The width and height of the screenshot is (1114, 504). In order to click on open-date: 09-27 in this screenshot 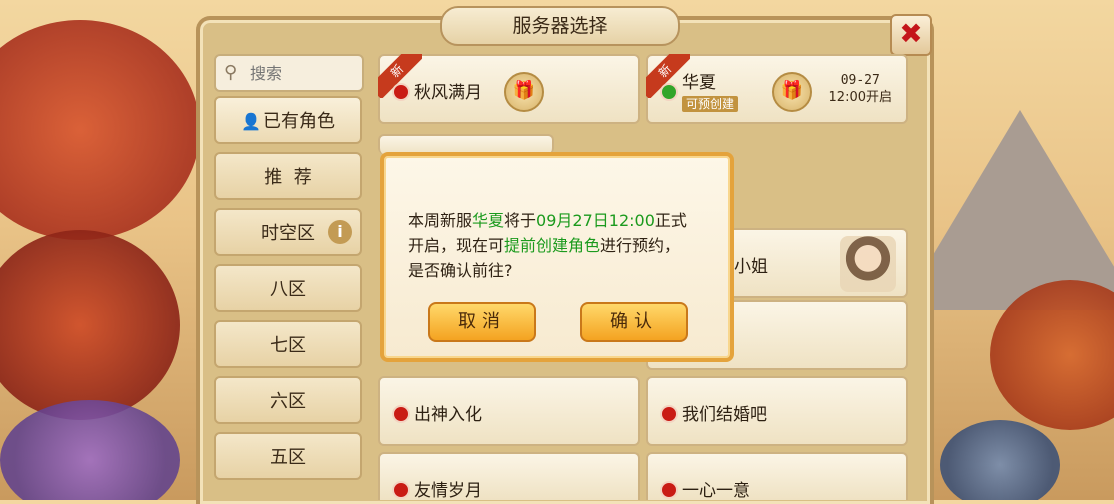, I will do `click(860, 80)`.